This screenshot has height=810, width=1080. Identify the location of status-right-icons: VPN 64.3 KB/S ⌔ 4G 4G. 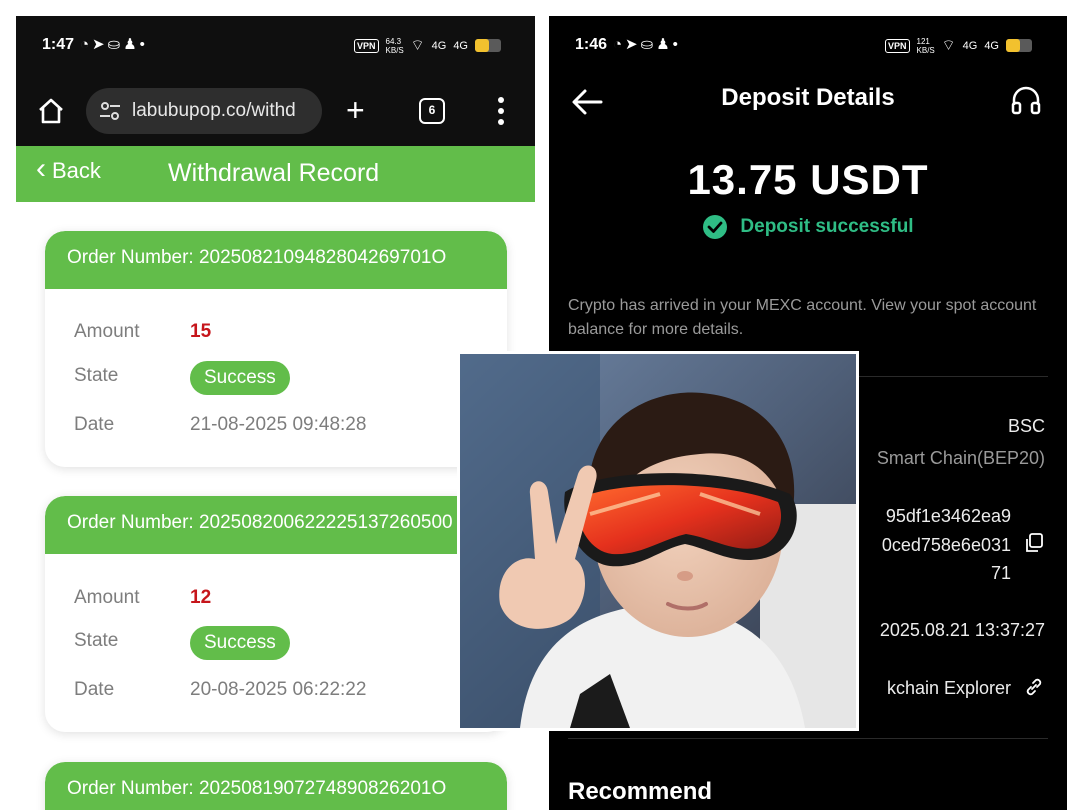
(427, 45).